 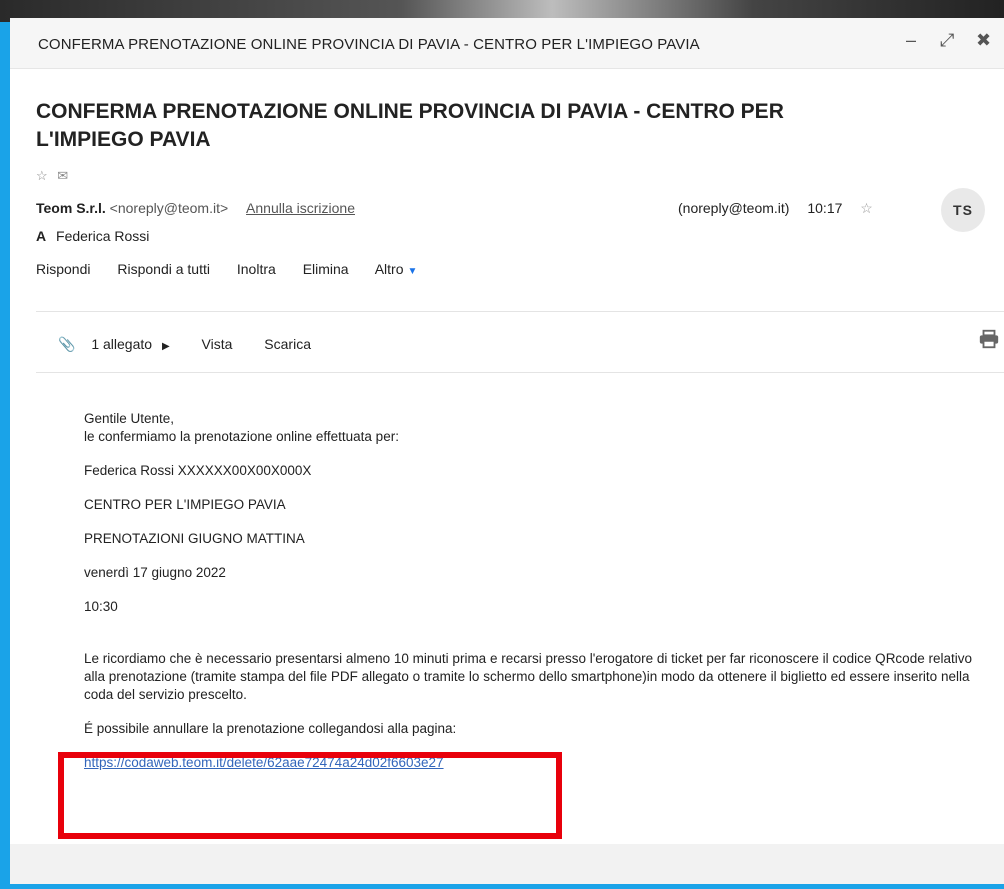 I want to click on booking-time: 10:30, so click(x=101, y=606).